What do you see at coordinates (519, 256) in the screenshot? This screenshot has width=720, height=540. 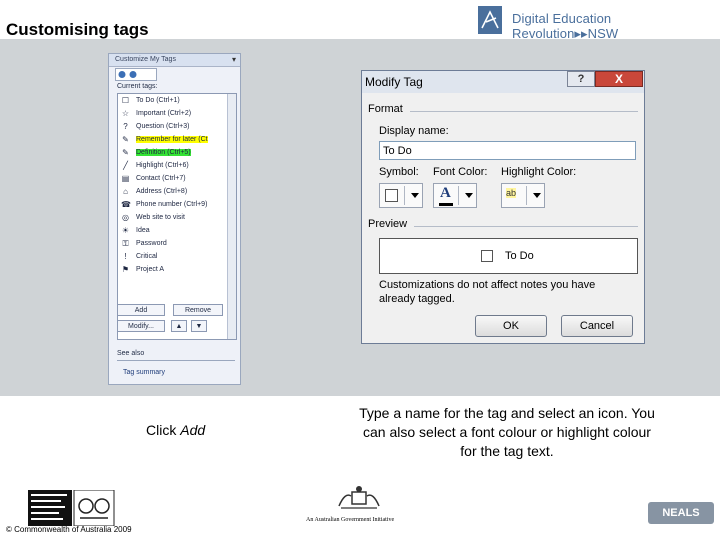 I see `preview-text: To Do` at bounding box center [519, 256].